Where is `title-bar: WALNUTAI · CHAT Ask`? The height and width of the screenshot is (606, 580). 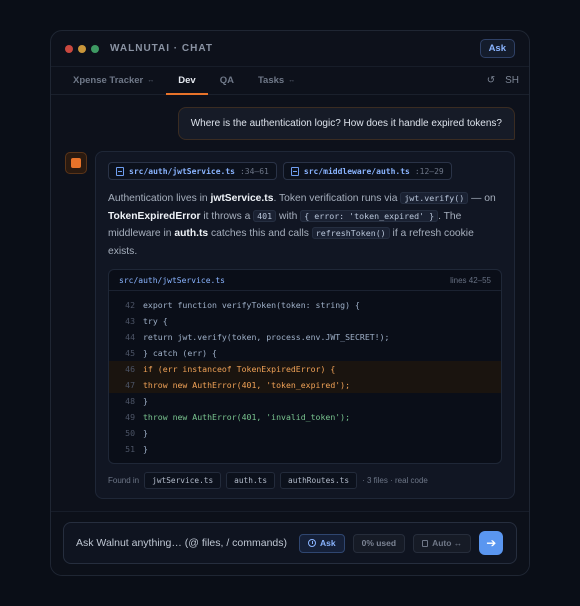
title-bar: WALNUTAI · CHAT Ask is located at coordinates (290, 49).